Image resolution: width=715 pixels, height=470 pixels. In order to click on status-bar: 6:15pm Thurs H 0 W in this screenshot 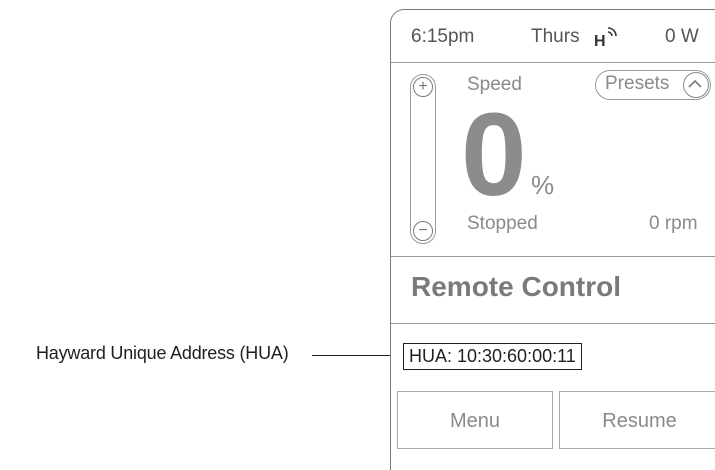, I will do `click(553, 36)`.